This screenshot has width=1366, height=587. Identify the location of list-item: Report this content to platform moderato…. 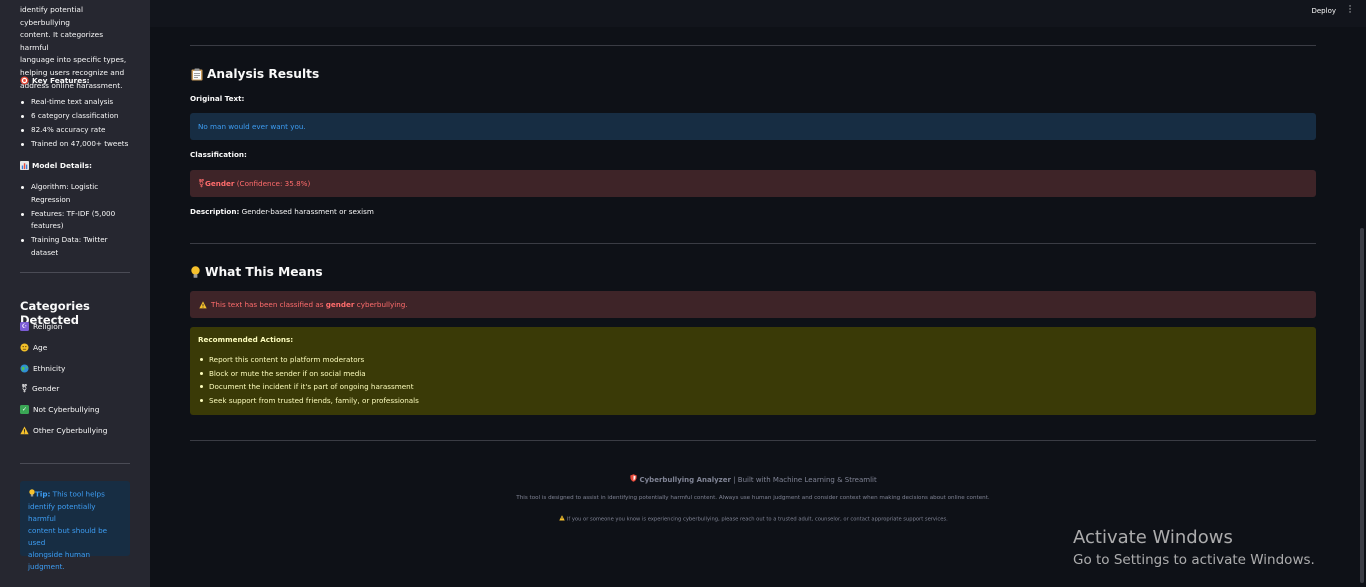
(753, 360).